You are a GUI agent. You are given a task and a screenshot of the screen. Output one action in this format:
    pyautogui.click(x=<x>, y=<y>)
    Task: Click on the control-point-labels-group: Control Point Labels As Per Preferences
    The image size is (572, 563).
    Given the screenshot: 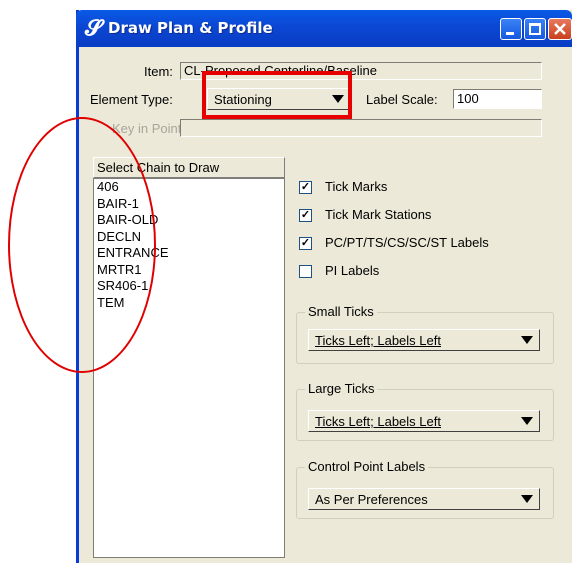 What is the action you would take?
    pyautogui.click(x=425, y=489)
    